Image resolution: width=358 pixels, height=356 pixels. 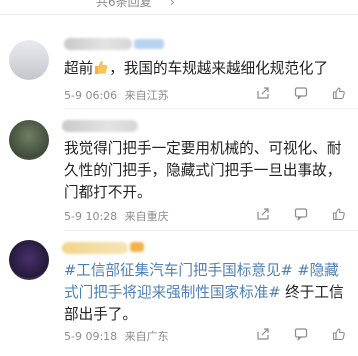 I want to click on comment-text: 超前 ，我国的车规越来越细化规范化了, so click(x=196, y=68).